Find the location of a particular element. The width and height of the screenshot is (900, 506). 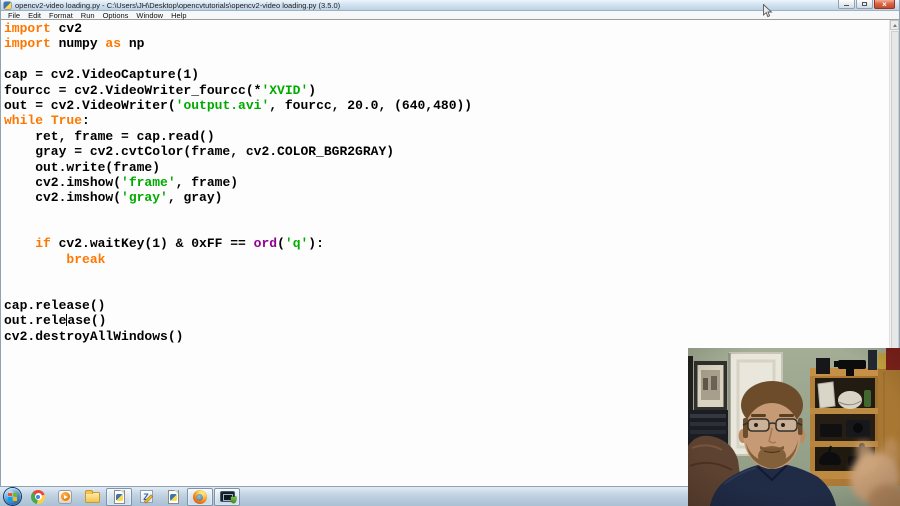

code-line: while True: is located at coordinates (47, 121).